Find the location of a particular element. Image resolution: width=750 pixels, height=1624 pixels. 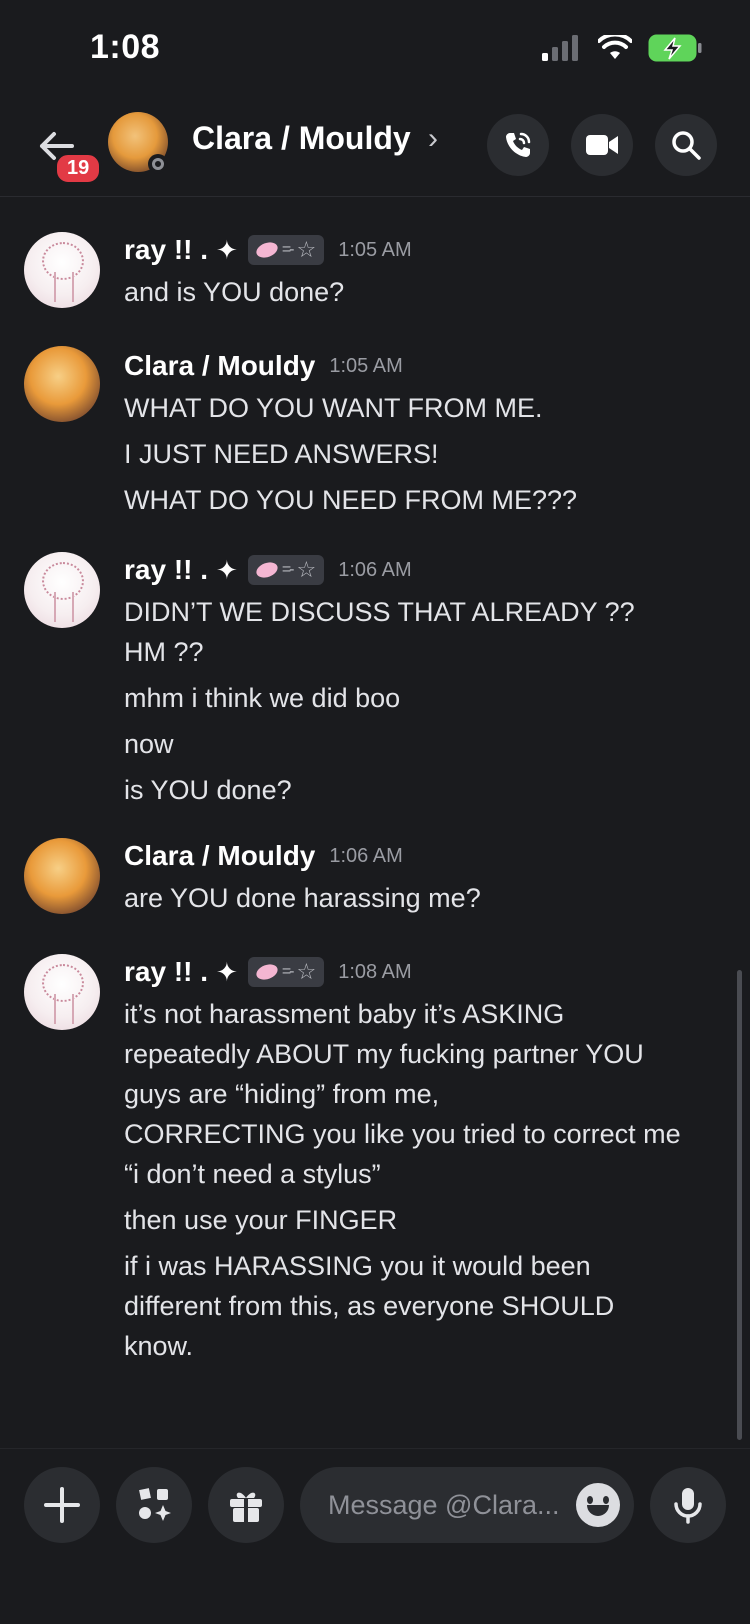

composer is located at coordinates (375, 1536).